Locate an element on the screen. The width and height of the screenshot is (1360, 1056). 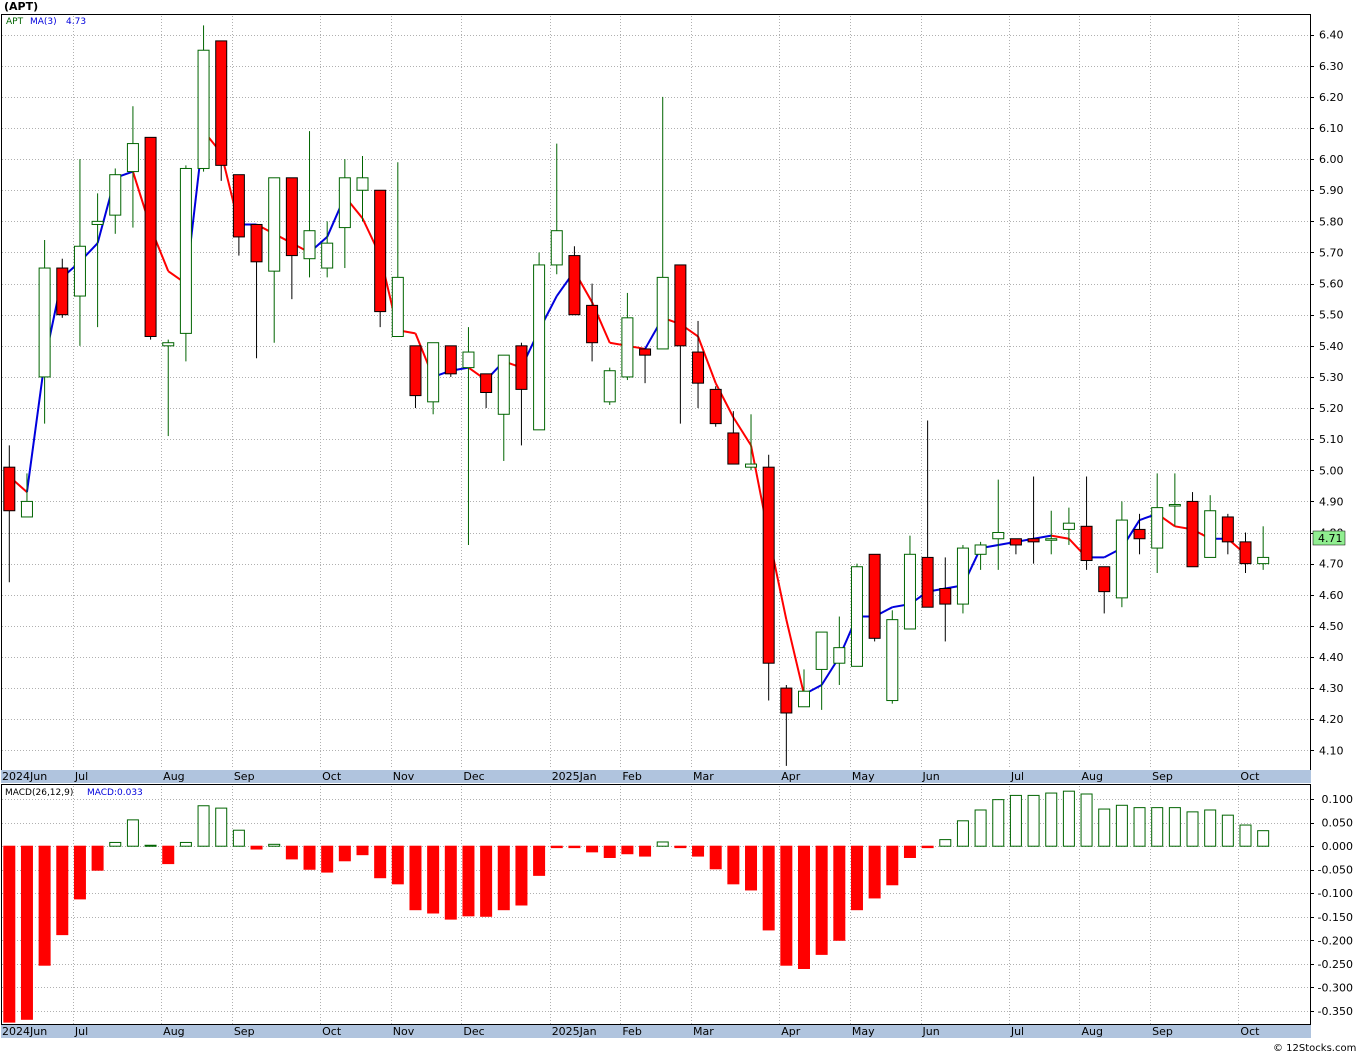
price-tick-label: 6.00 is located at coordinates (1331, 159).